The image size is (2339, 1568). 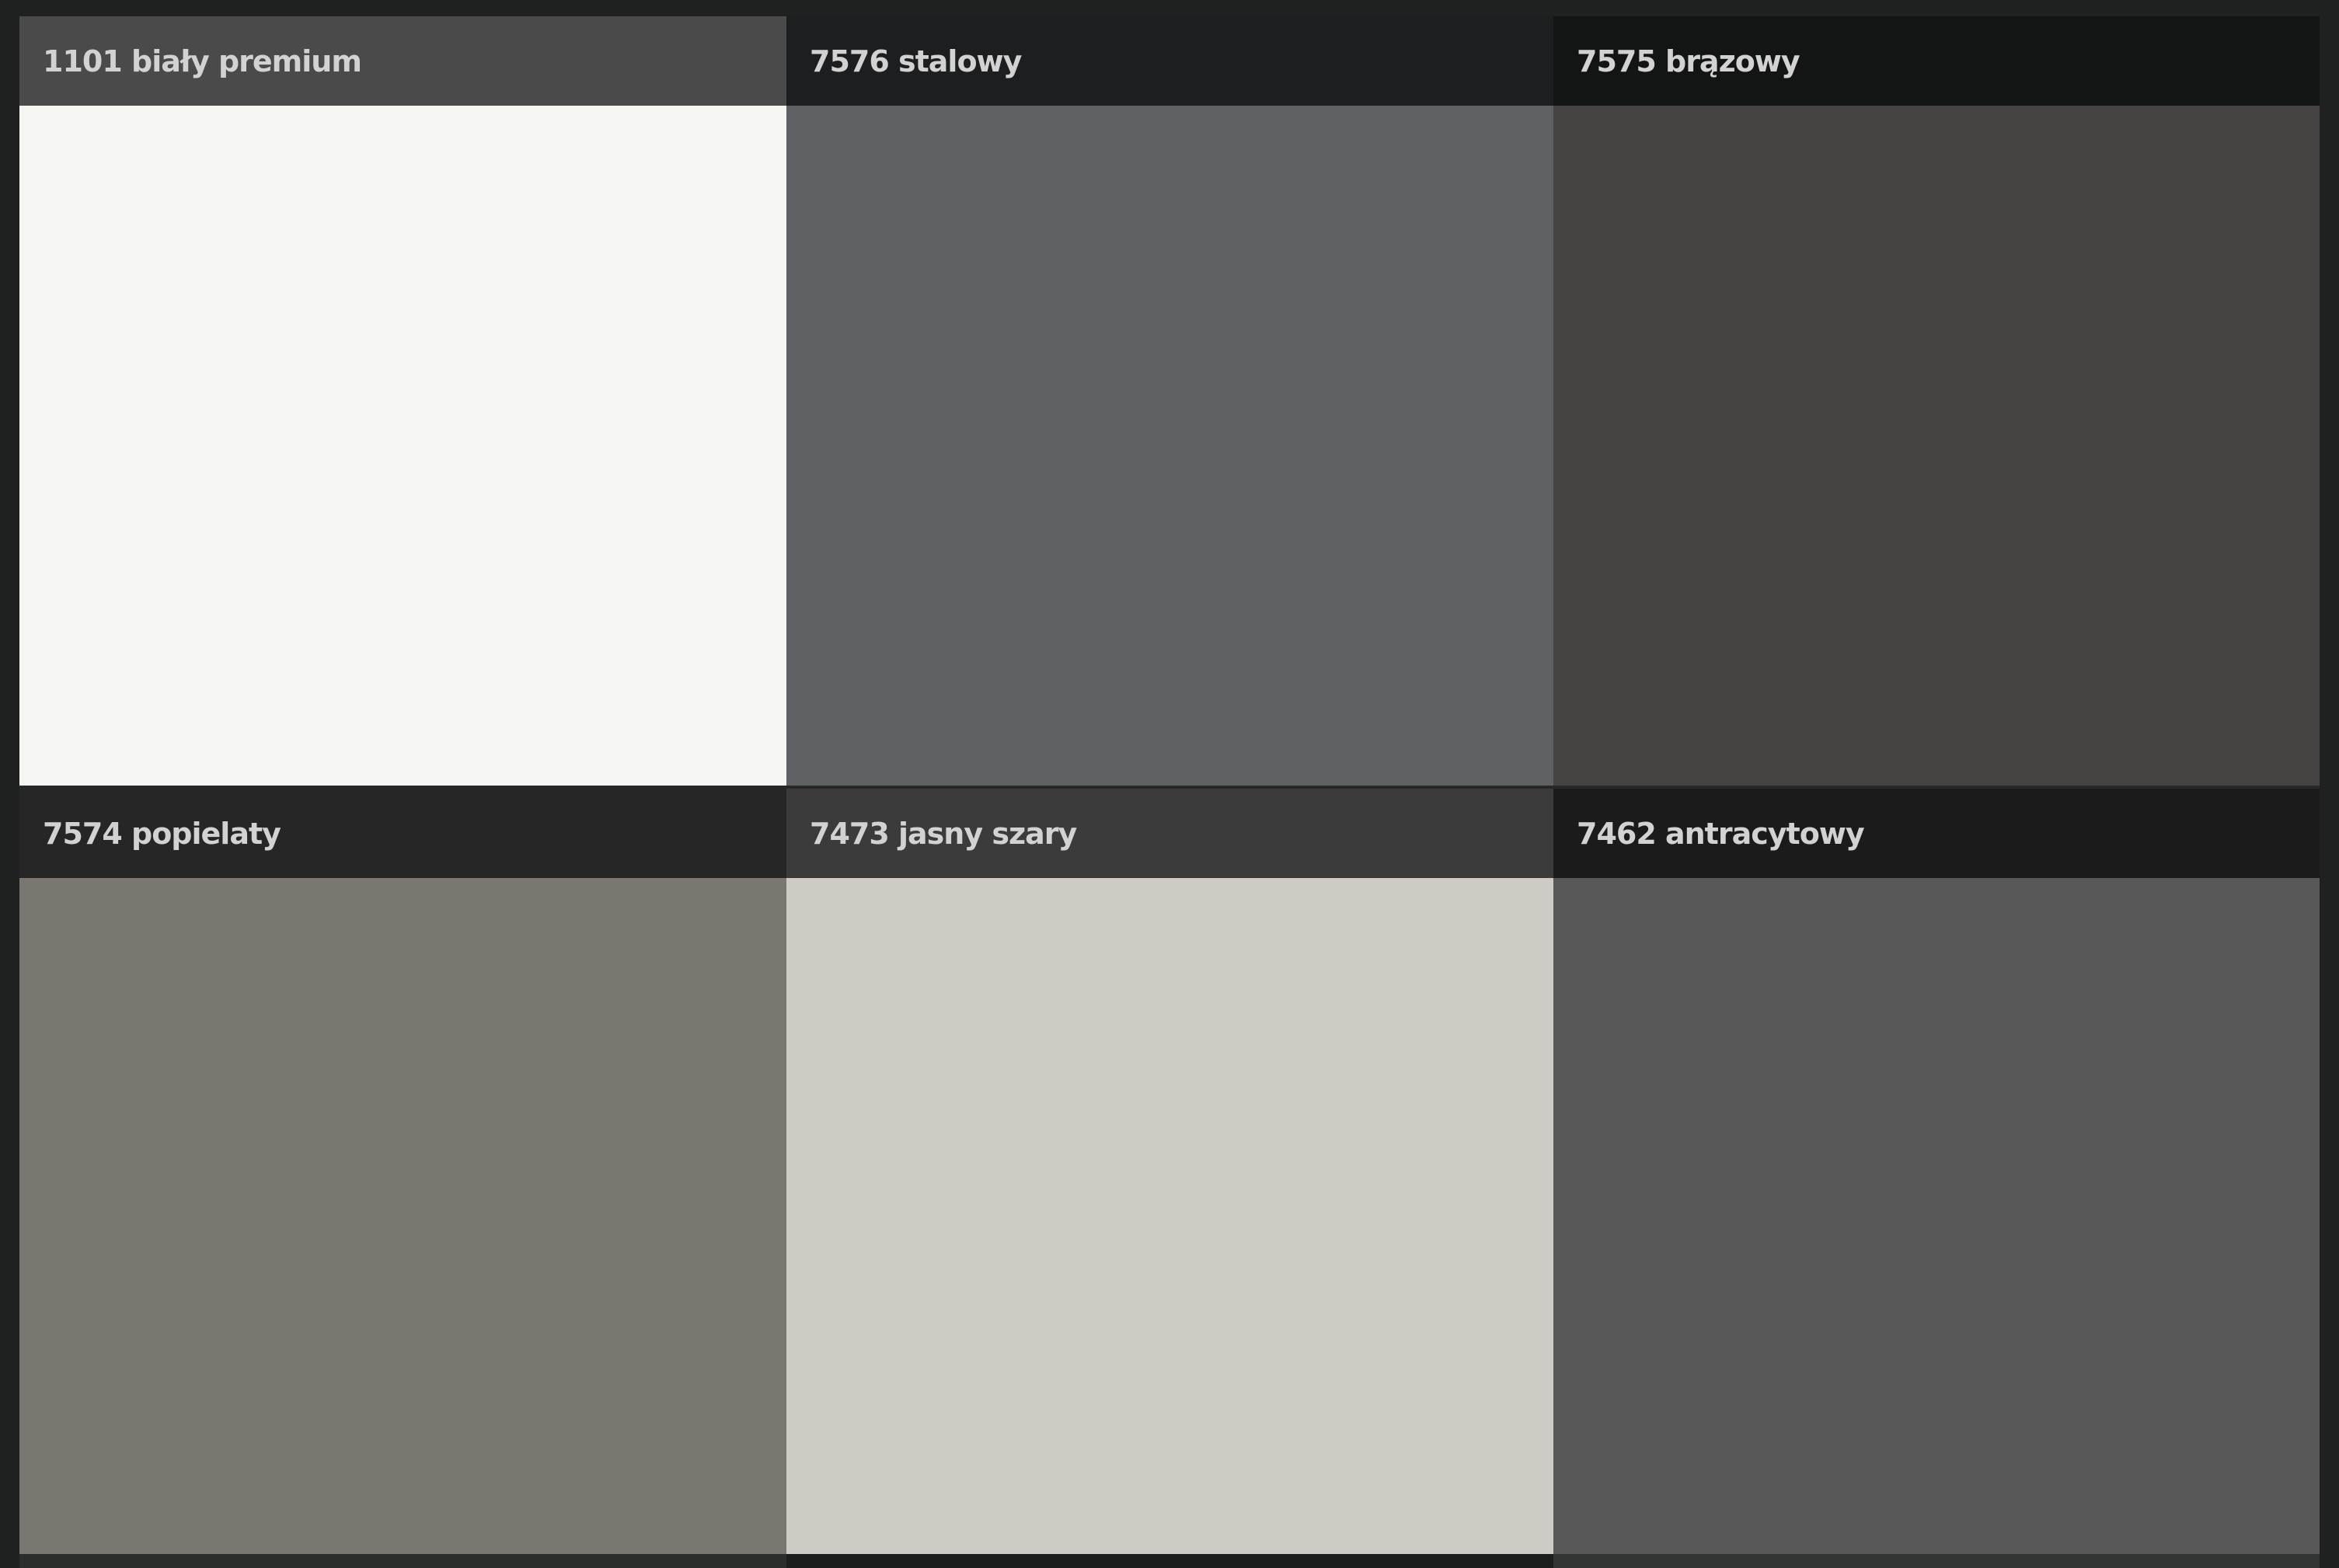 I want to click on swatch-header: 1101 biały premium, so click(x=402, y=61).